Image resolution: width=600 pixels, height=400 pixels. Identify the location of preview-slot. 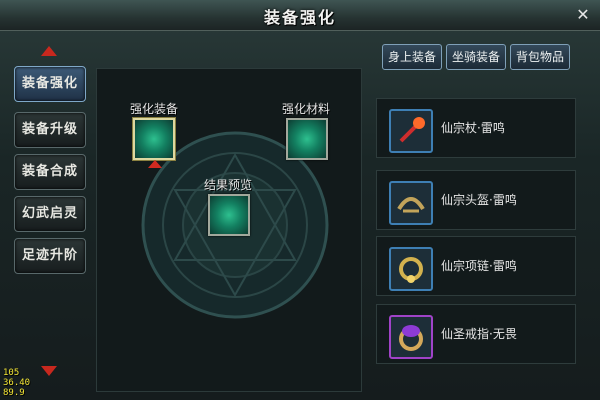
(229, 215).